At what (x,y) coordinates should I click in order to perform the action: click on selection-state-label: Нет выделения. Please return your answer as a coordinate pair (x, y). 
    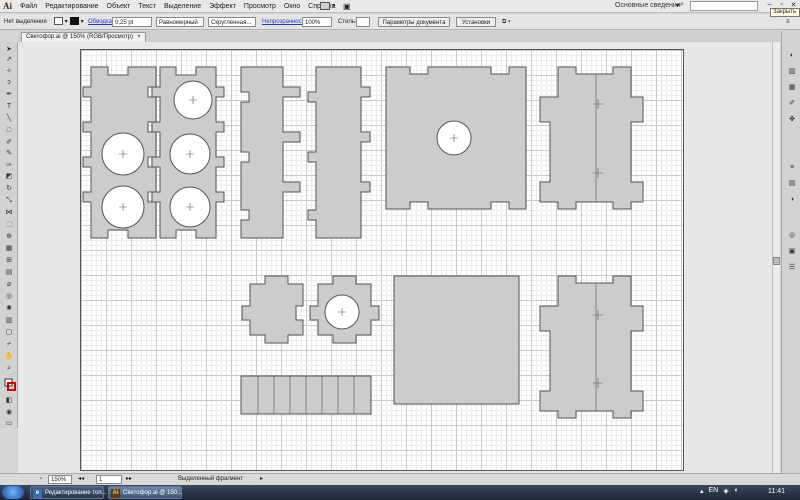
    Looking at the image, I should click on (25, 22).